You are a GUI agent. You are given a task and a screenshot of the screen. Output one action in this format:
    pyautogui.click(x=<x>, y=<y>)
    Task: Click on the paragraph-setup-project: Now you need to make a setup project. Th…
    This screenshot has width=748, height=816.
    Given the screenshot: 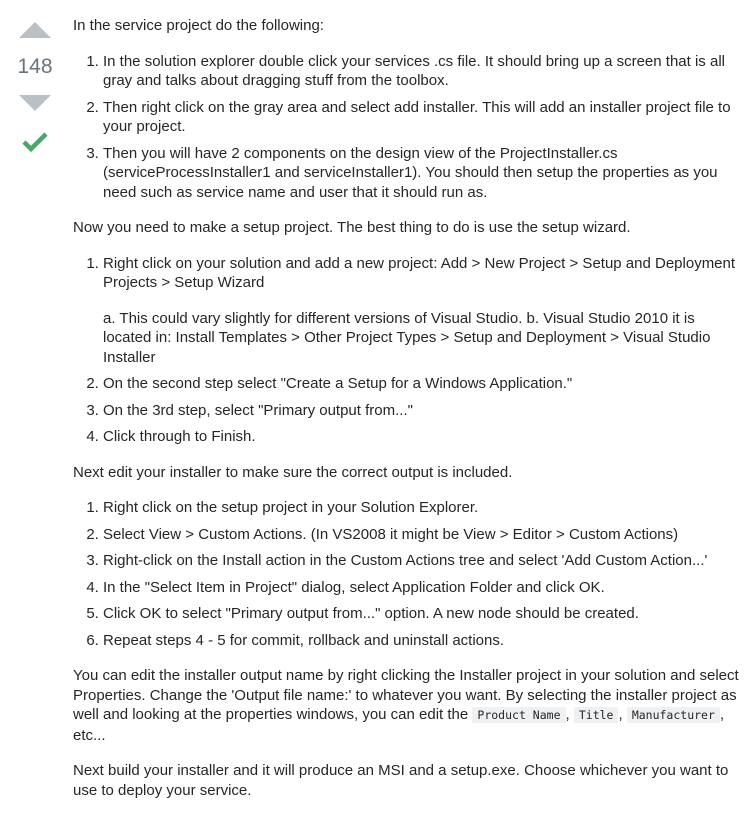 What is the action you would take?
    pyautogui.click(x=352, y=227)
    